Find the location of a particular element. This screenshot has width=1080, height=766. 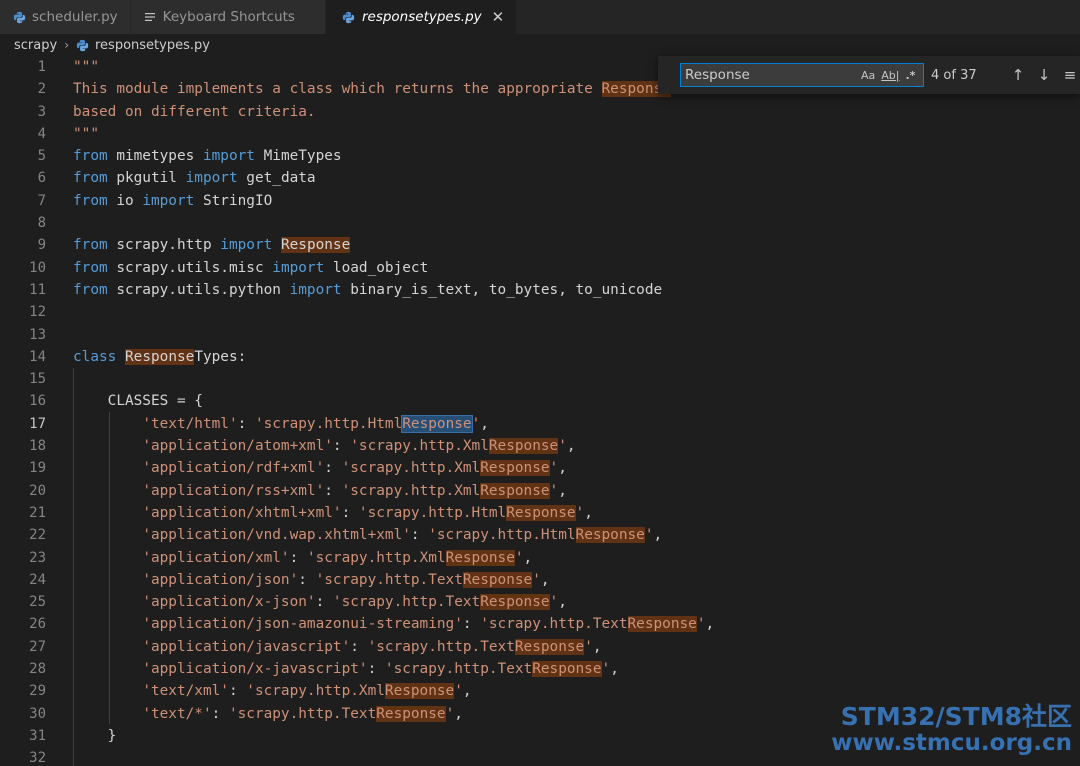

find-input-box: Aa Ab| .* is located at coordinates (802, 75).